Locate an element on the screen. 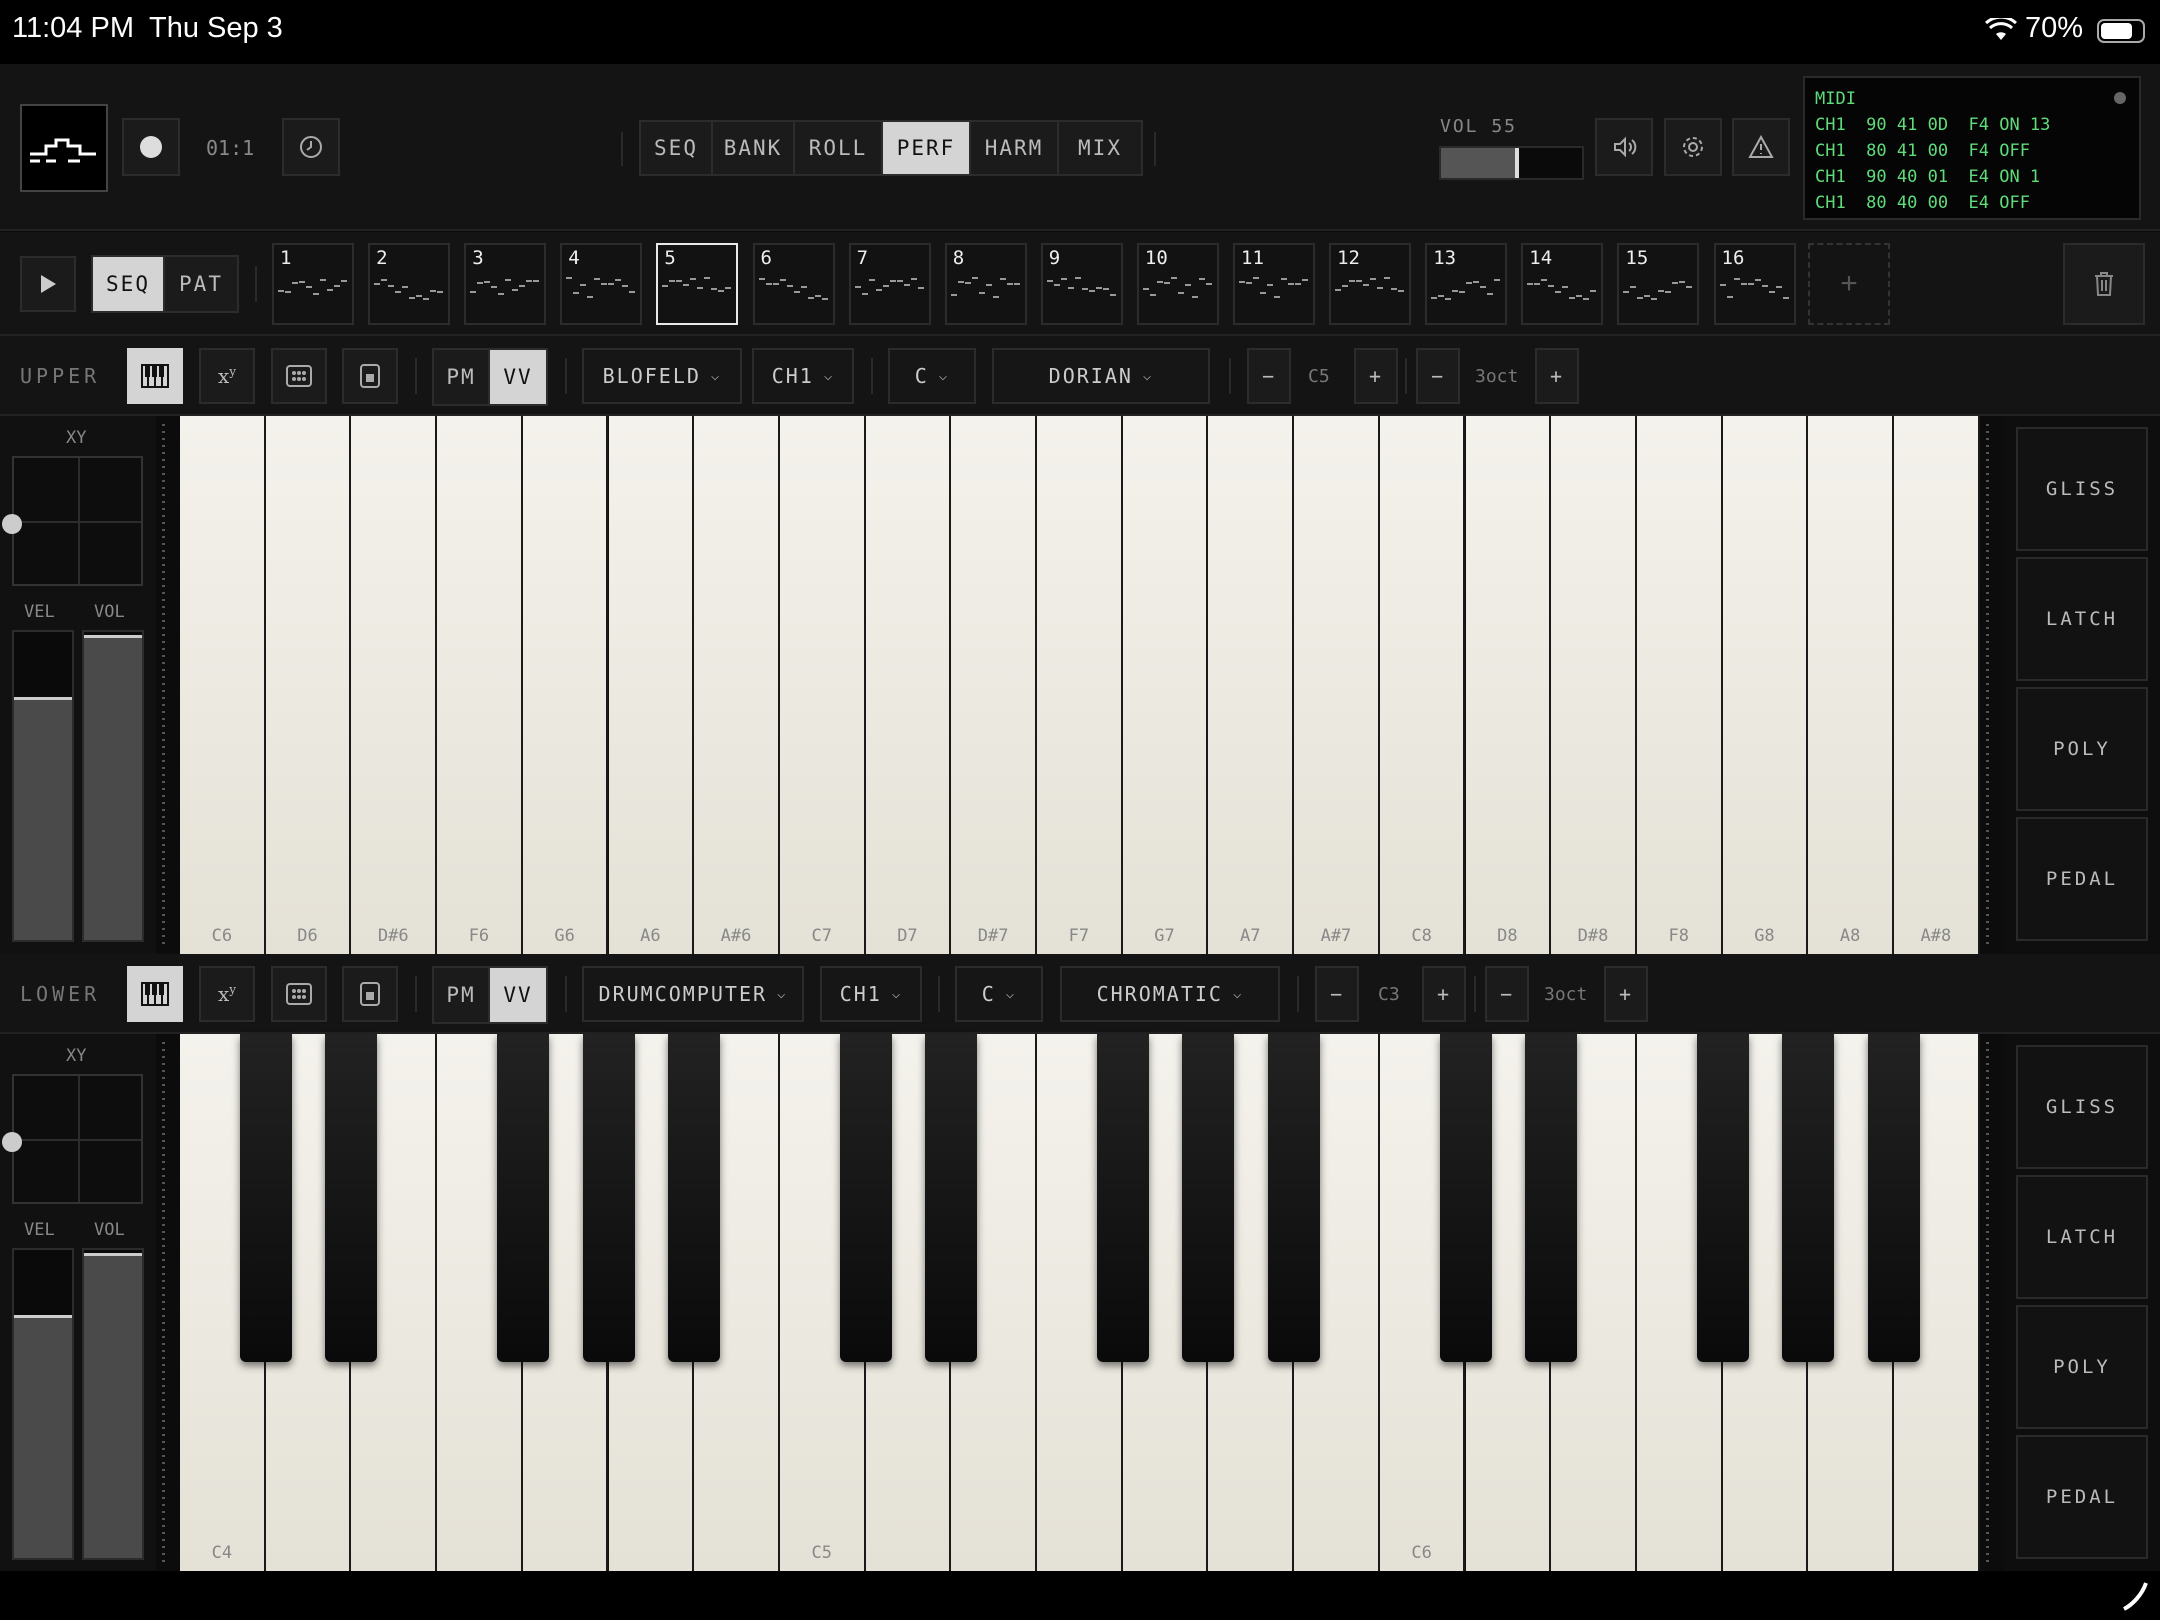 The image size is (2160, 1620). delete-pattern-button is located at coordinates (2104, 284).